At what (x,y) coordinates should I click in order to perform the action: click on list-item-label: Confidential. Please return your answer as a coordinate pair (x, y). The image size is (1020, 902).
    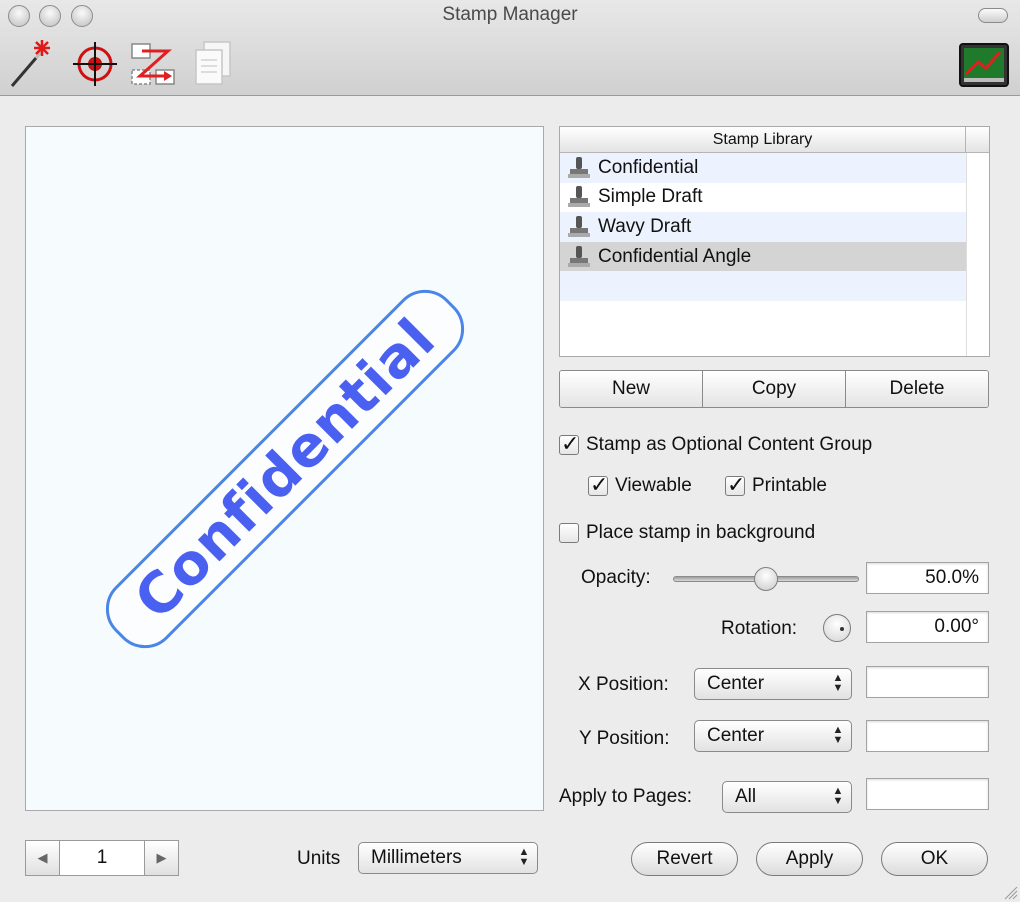
    Looking at the image, I should click on (648, 167).